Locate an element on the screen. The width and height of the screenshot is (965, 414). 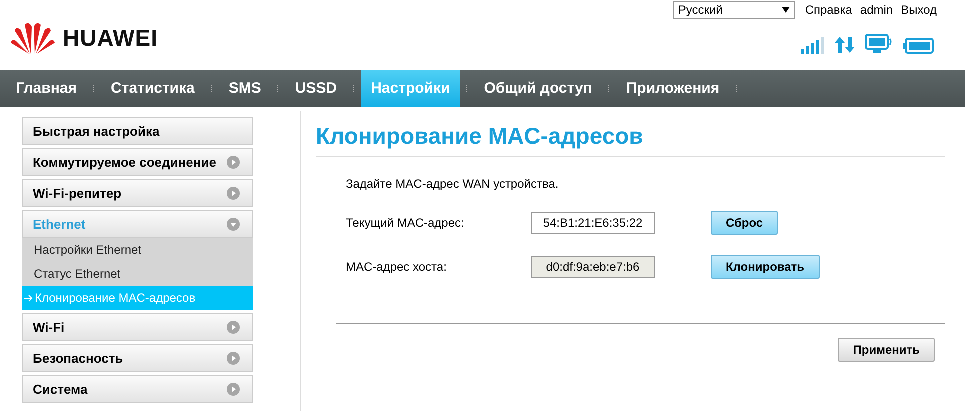
logo-text: HUAWEI is located at coordinates (110, 38).